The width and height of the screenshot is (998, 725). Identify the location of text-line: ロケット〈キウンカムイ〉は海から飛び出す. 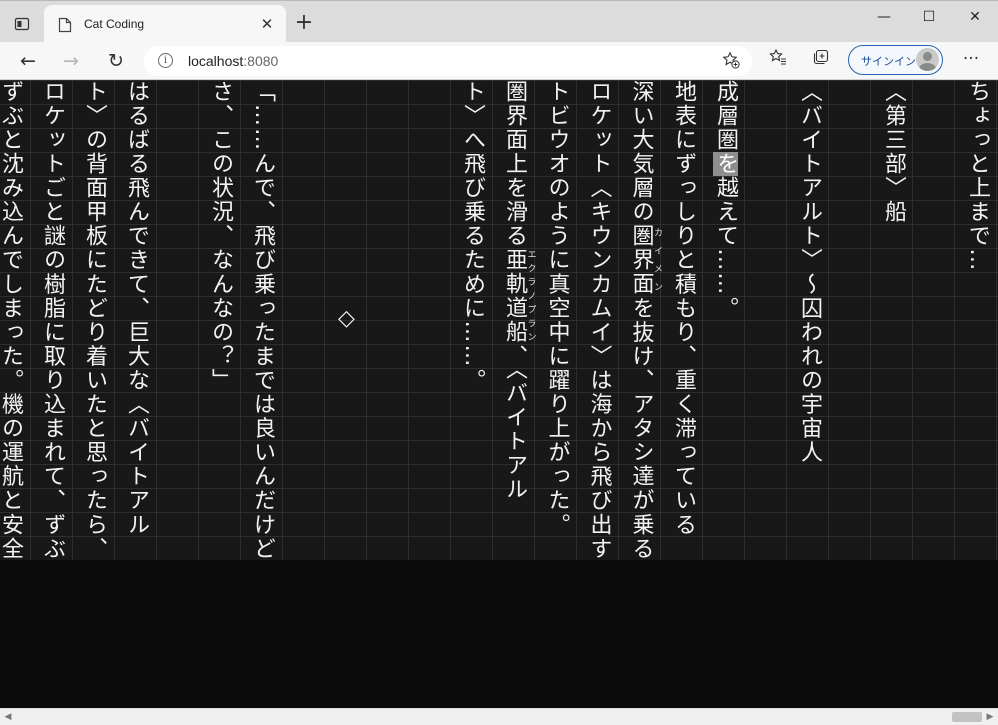
(599, 320).